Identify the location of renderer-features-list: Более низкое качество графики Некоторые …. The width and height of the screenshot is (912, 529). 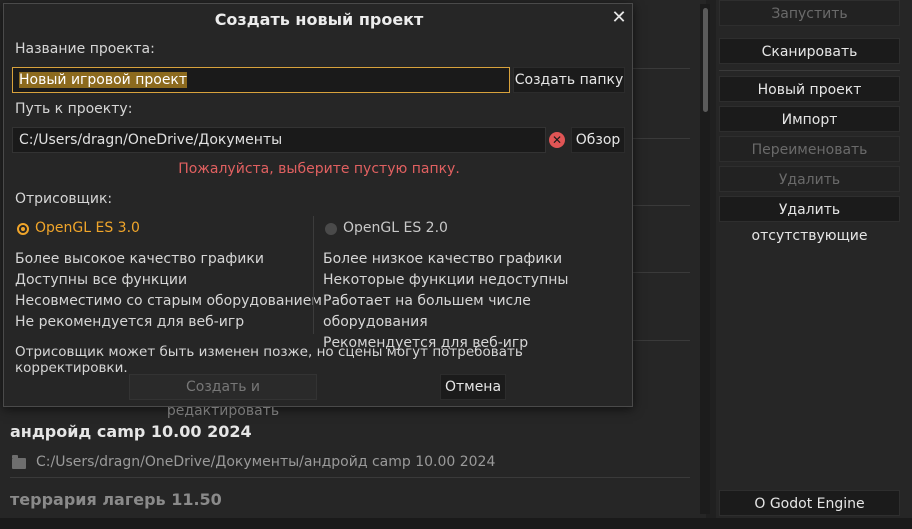
(477, 301).